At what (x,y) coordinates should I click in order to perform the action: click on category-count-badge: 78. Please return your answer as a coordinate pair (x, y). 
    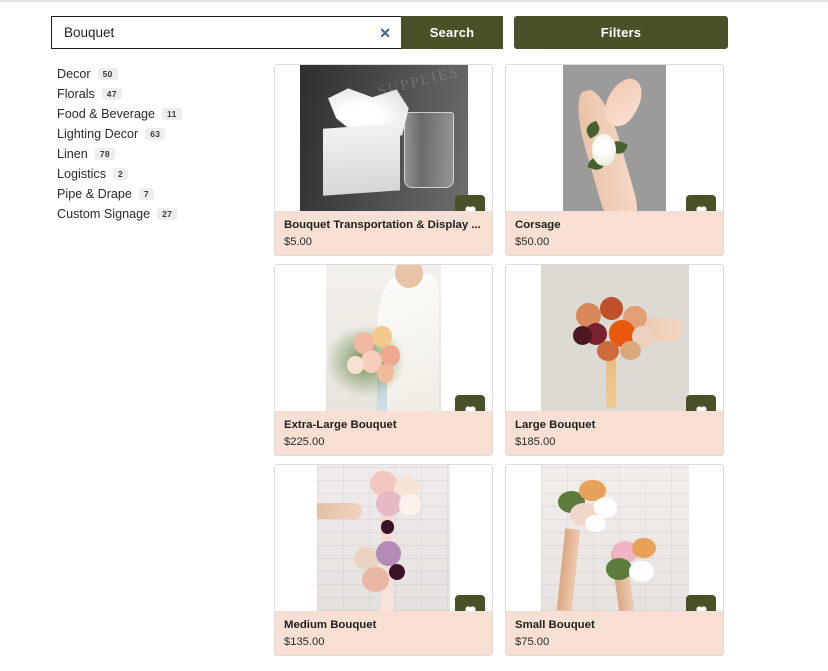
    Looking at the image, I should click on (104, 154).